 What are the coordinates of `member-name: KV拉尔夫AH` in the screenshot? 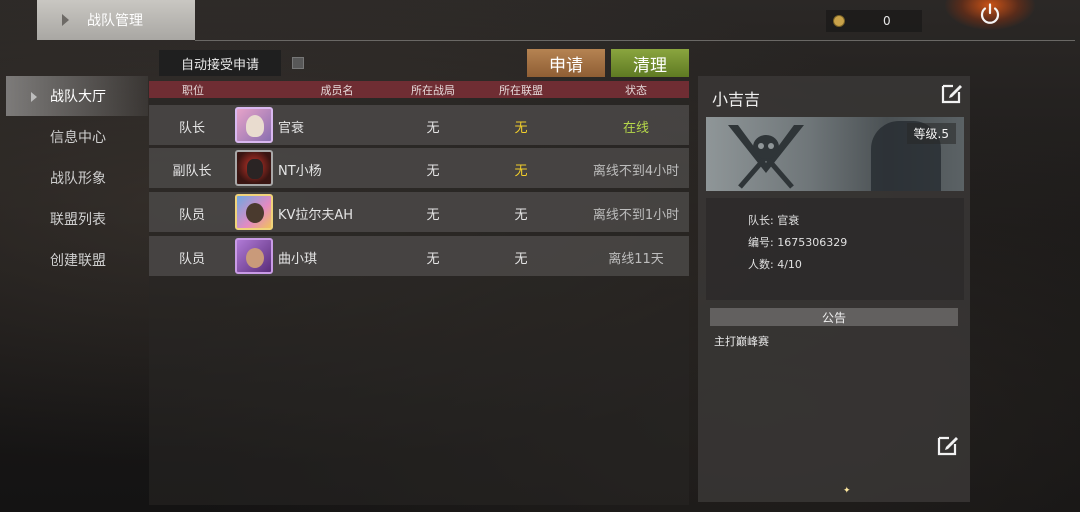 It's located at (316, 215).